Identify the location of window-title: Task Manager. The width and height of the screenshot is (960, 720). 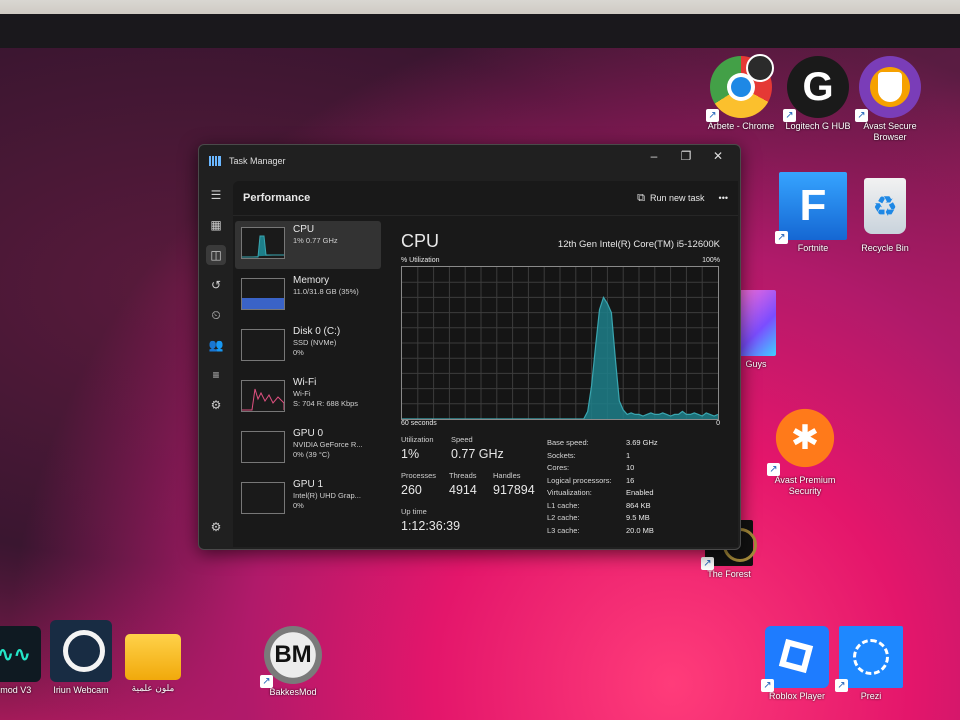
(257, 161).